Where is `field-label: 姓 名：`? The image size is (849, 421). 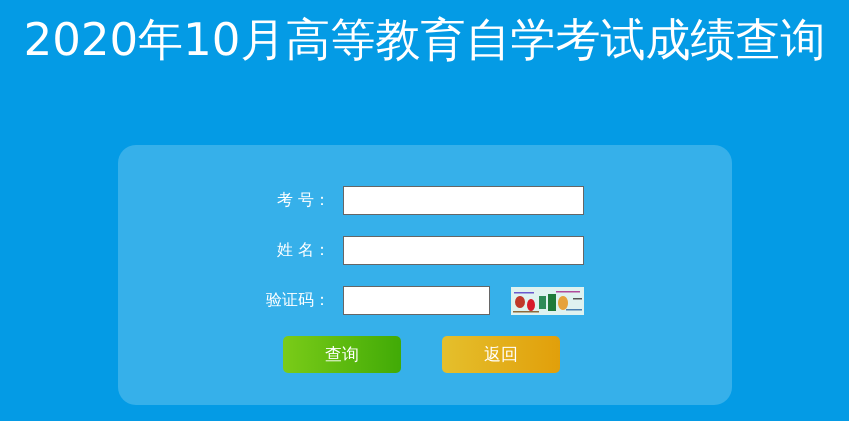
field-label: 姓 名： is located at coordinates (303, 250).